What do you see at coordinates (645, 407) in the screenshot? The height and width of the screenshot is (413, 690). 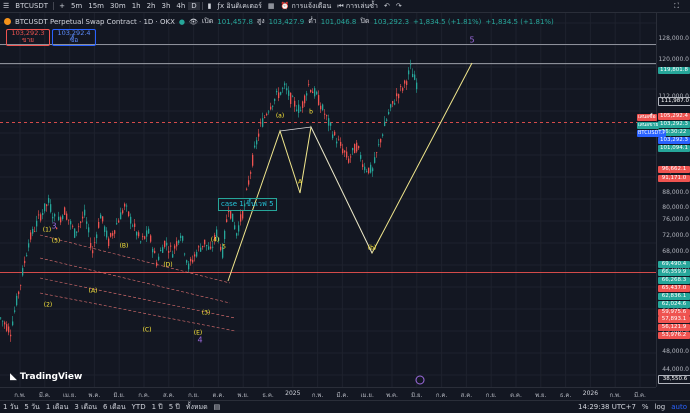 I see `percent-toggle: %` at bounding box center [645, 407].